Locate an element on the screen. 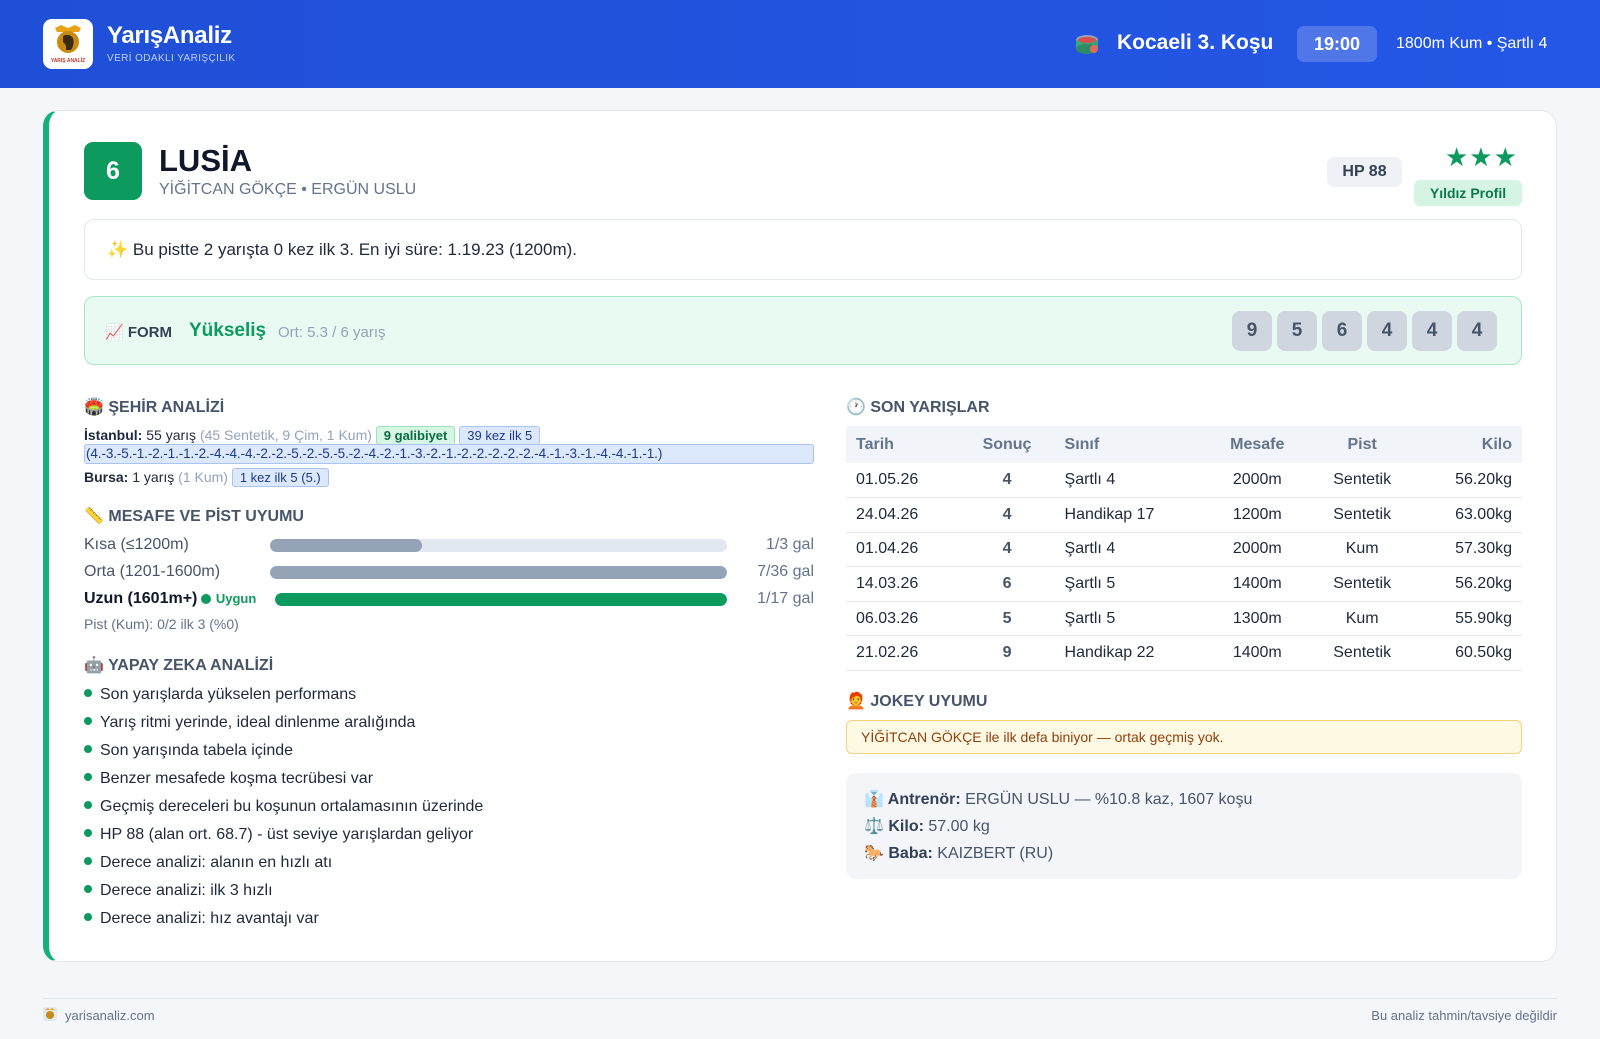 Image resolution: width=1600 pixels, height=1039 pixels. cell-date: 06.03.26 is located at coordinates (903, 619).